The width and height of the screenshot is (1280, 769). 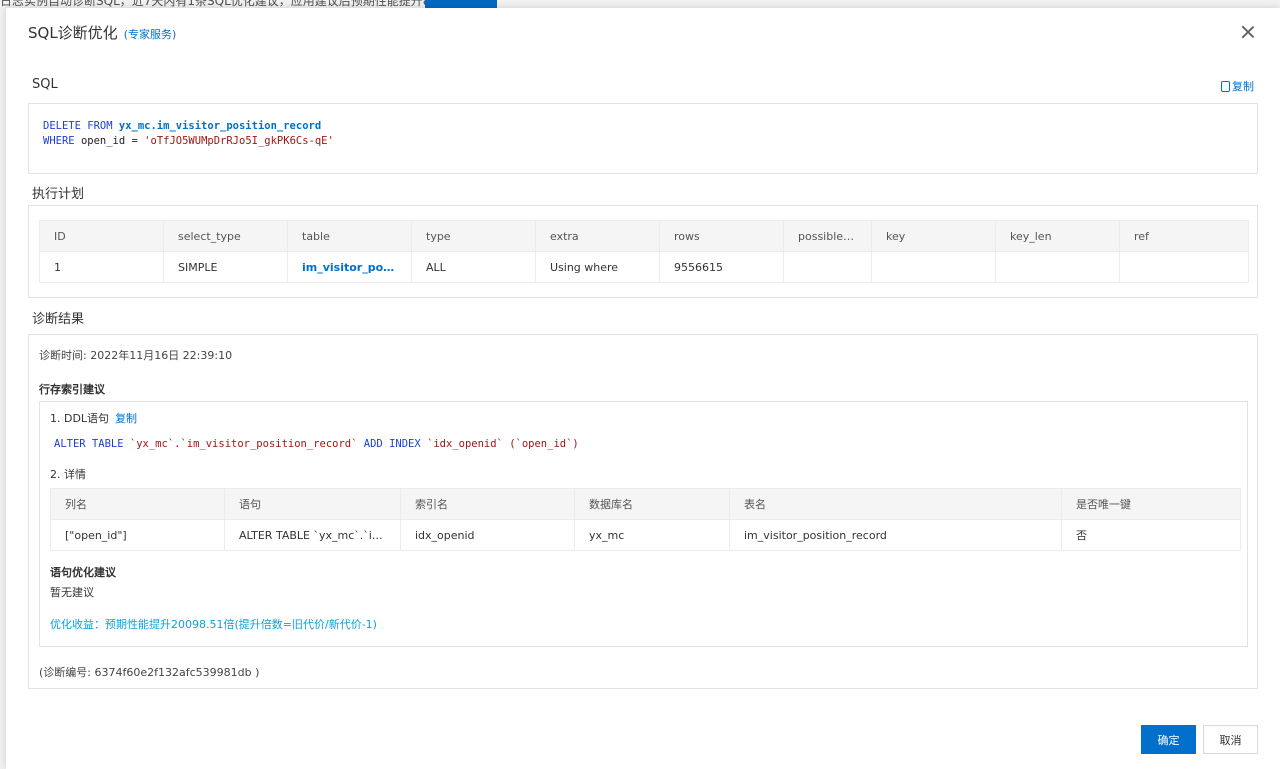 I want to click on cancel-button: 取消, so click(x=1230, y=739).